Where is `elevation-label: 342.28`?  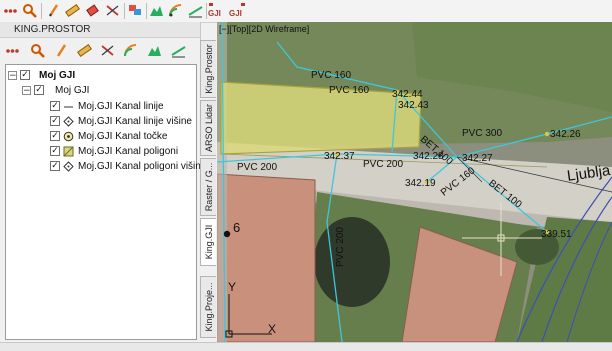
elevation-label: 342.28 is located at coordinates (428, 156).